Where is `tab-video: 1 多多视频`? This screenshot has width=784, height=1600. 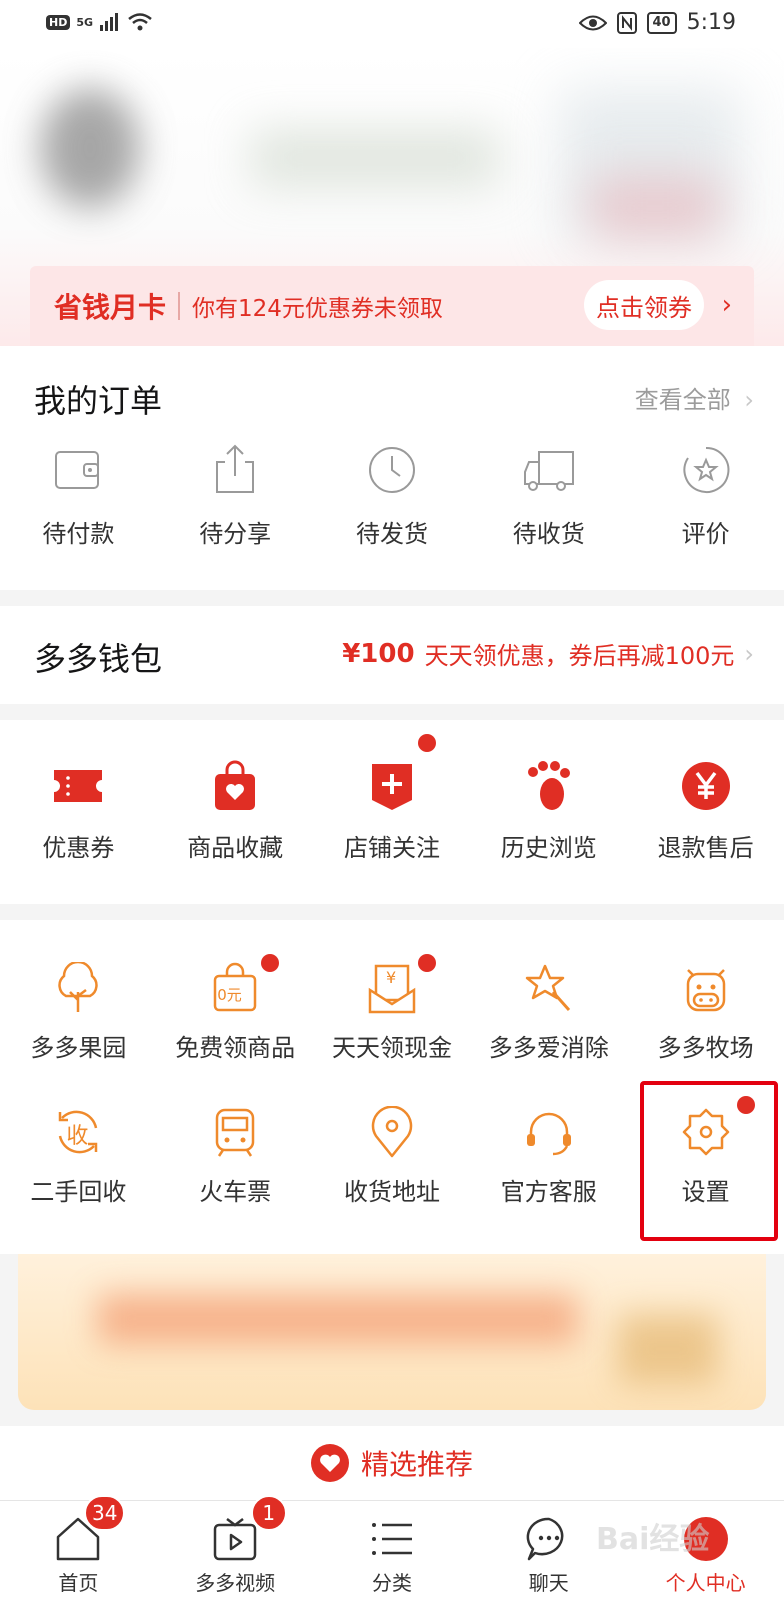 tab-video: 1 多多视频 is located at coordinates (235, 1547).